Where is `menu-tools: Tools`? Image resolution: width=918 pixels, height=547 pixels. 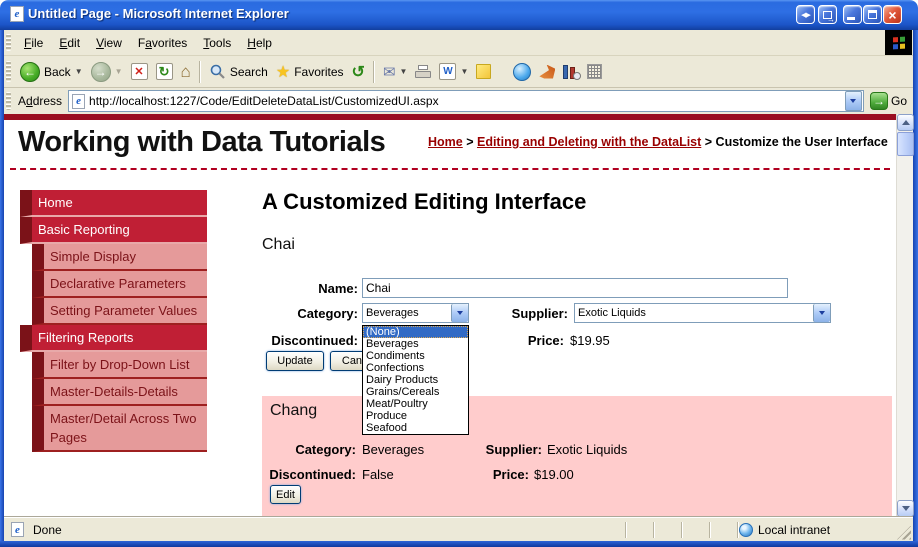
menu-tools: Tools is located at coordinates (217, 43).